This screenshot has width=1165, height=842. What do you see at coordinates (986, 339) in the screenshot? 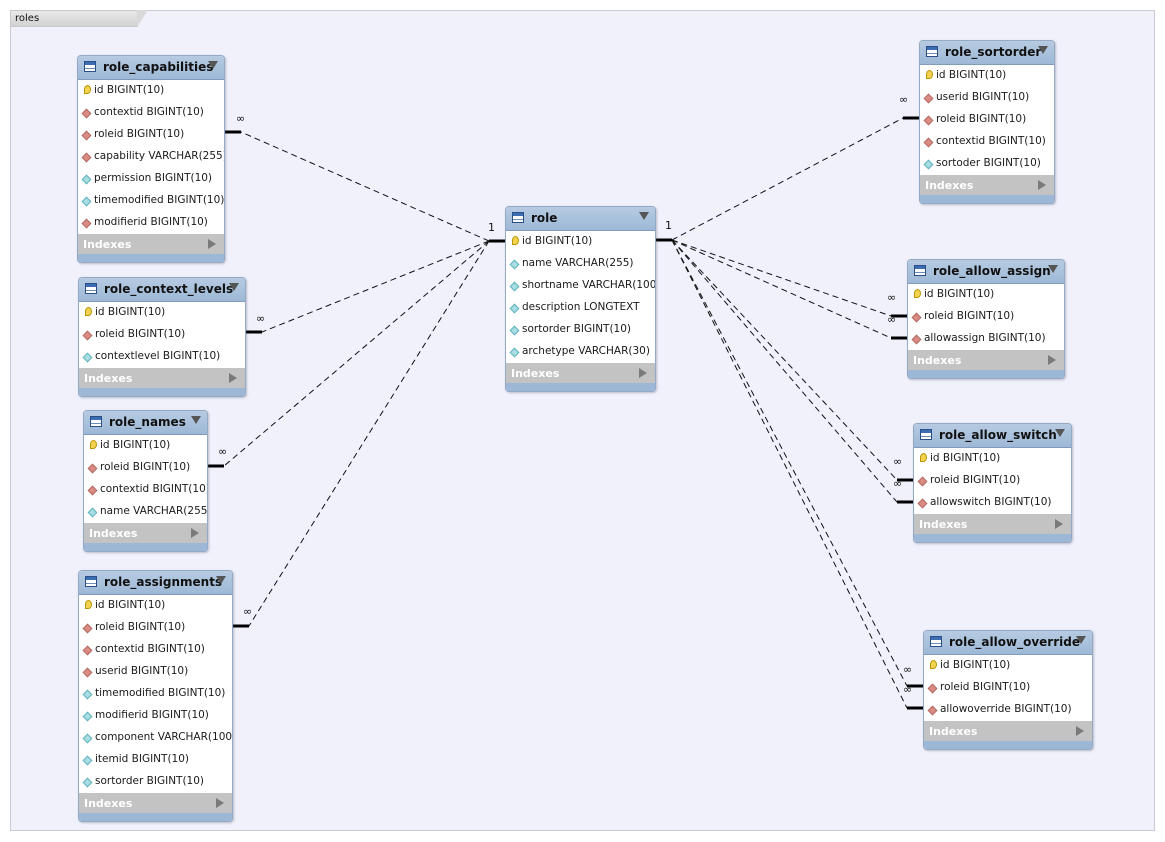
I see `column-row: allowassign BIGINT(10)` at bounding box center [986, 339].